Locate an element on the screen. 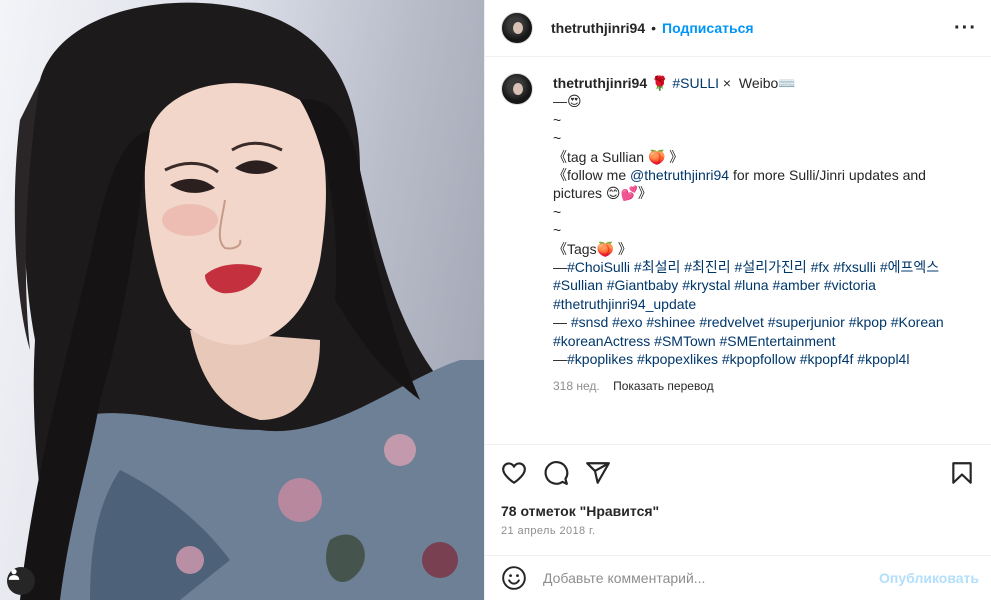 The width and height of the screenshot is (991, 600). more-icon: ··· is located at coordinates (965, 28).